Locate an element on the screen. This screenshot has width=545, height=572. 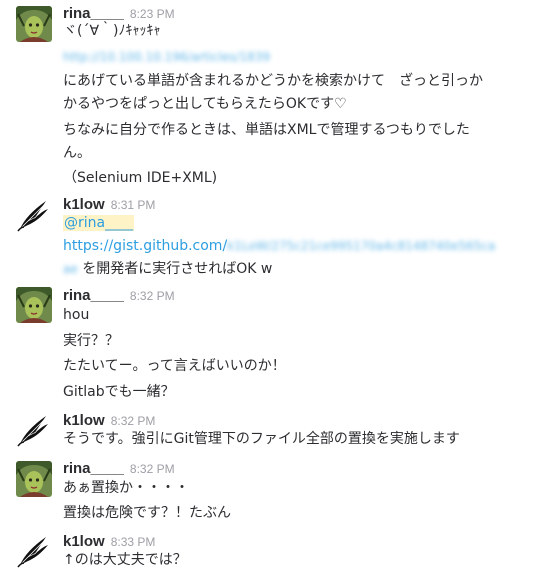
message-text: 置換は危険です？！たぶん is located at coordinates (147, 513).